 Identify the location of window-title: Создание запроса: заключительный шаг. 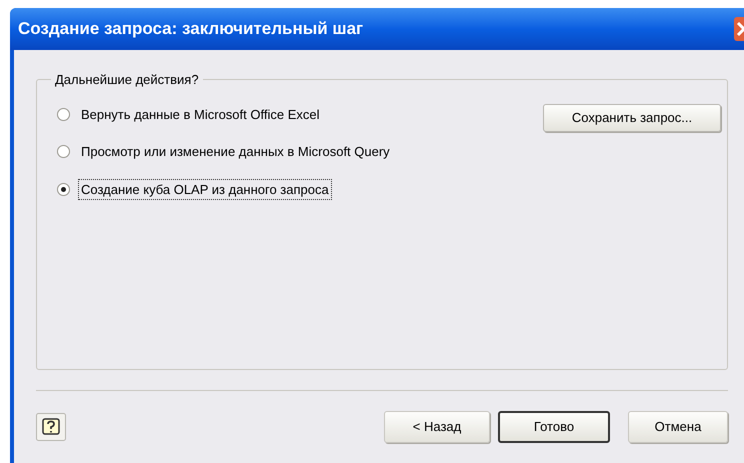
(191, 29).